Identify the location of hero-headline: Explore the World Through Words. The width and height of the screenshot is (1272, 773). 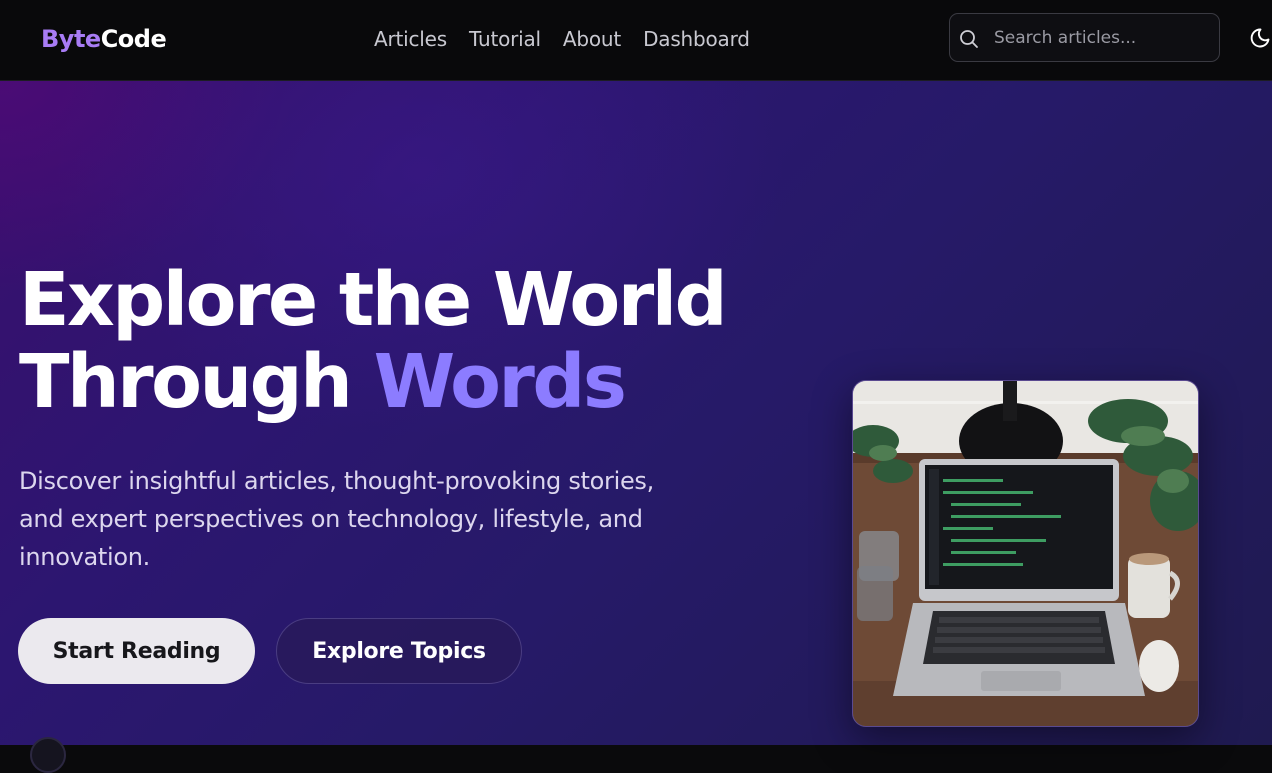
(373, 341).